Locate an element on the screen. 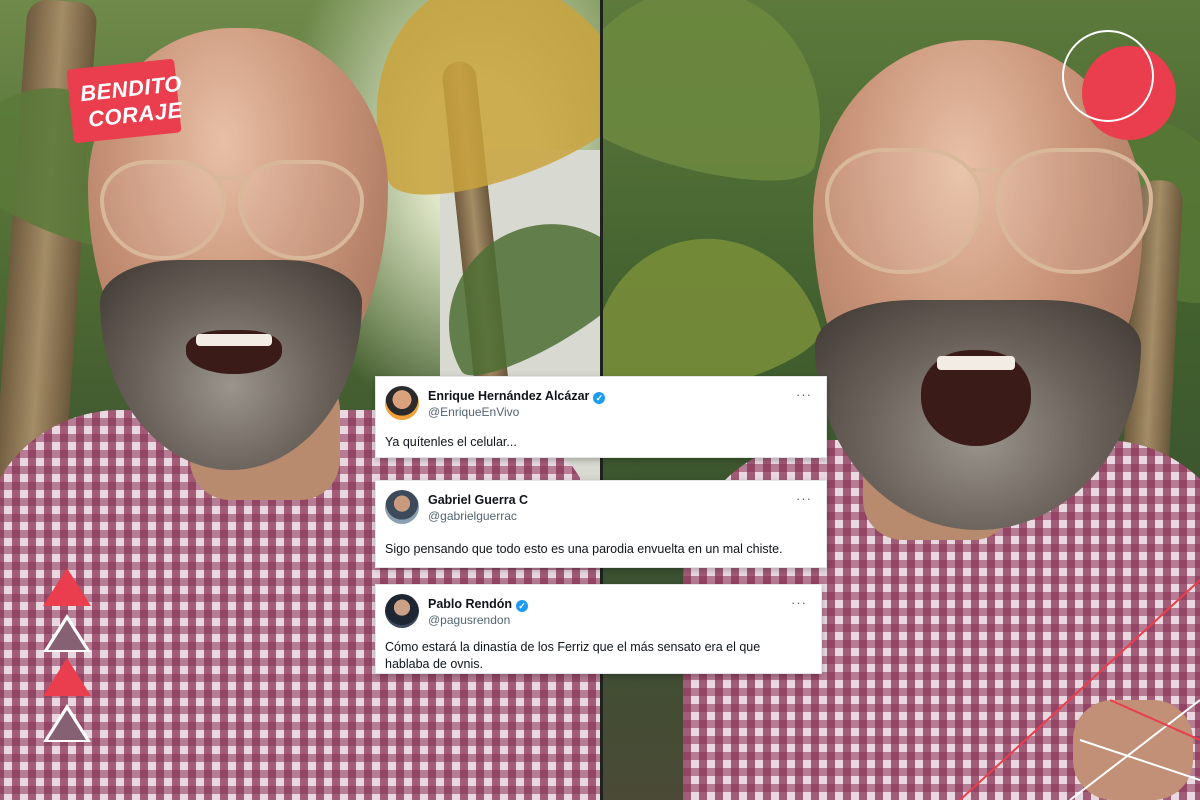  tweet-author-handle: @gabrielguerrac is located at coordinates (472, 516).